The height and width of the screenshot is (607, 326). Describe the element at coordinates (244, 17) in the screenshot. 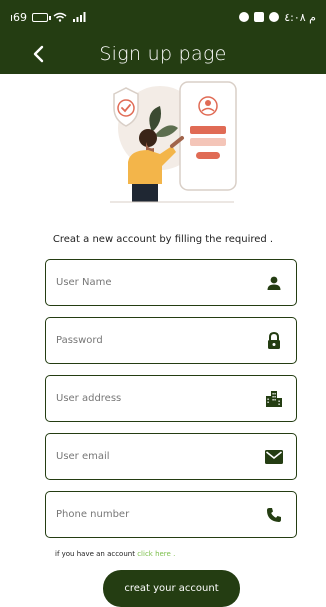

I see `notification-icon` at that location.